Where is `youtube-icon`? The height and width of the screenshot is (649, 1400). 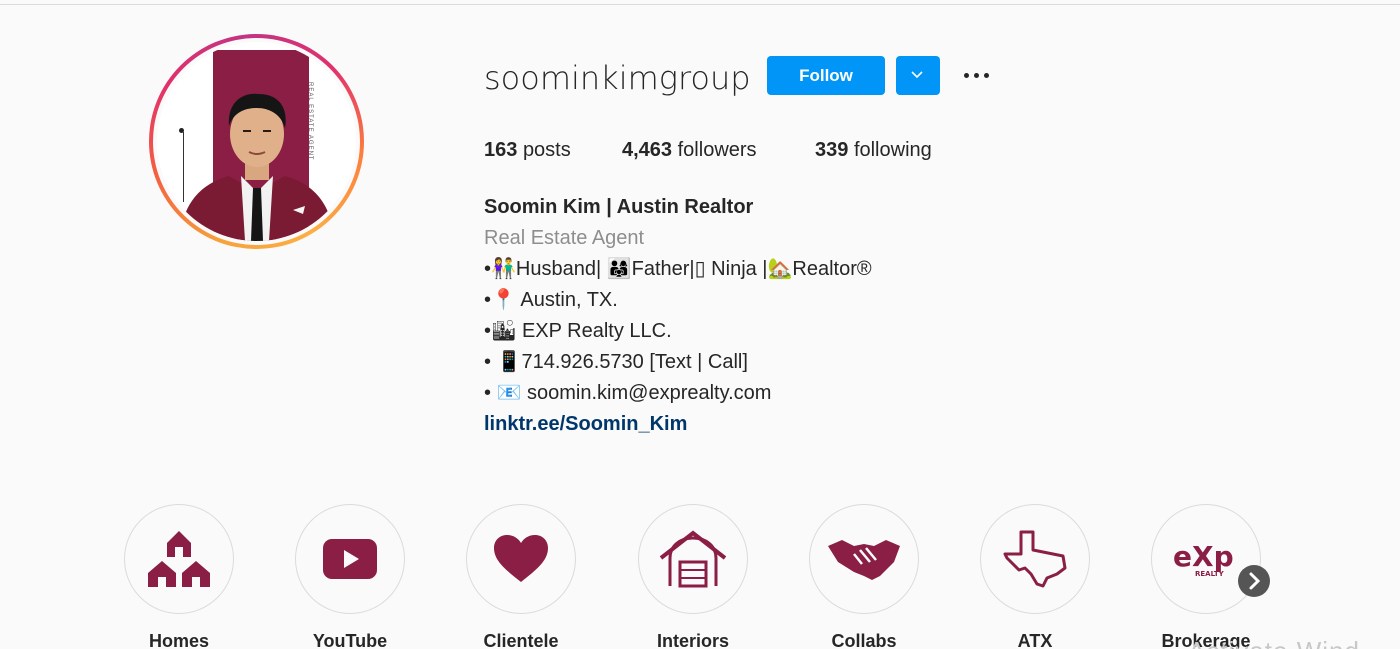
youtube-icon is located at coordinates (350, 559).